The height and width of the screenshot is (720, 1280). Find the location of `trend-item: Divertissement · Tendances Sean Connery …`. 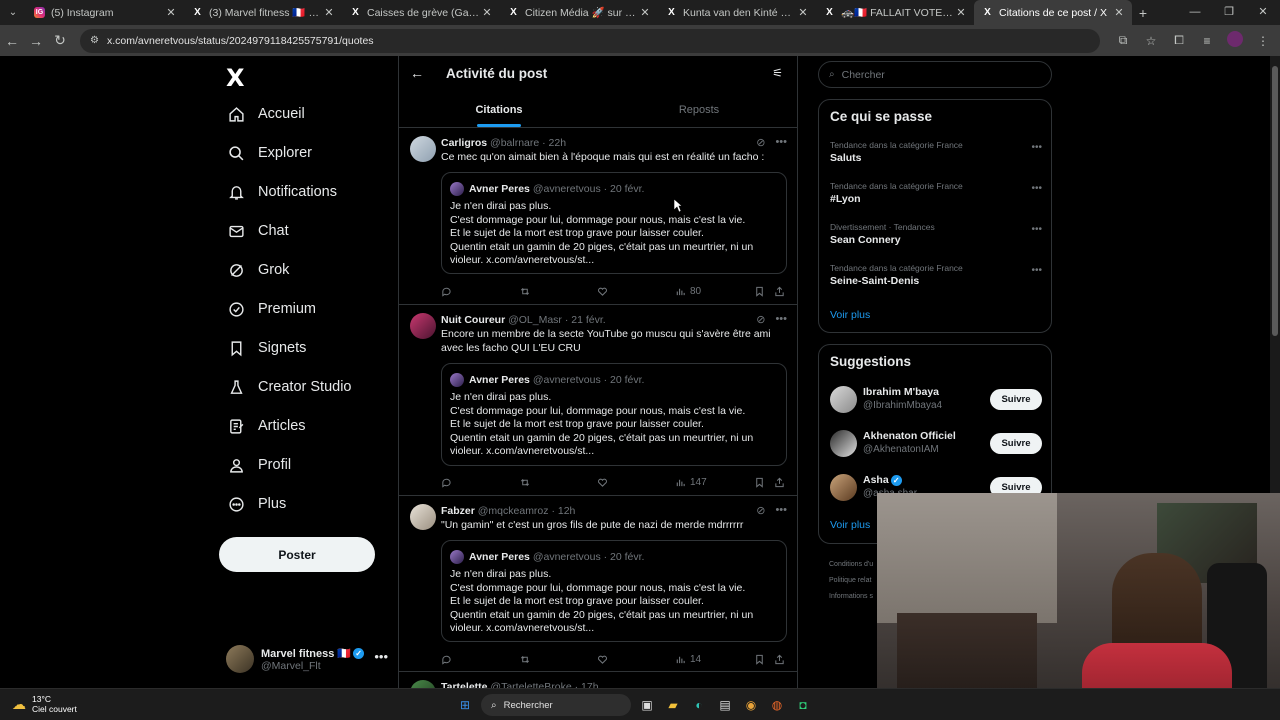

trend-item: Divertissement · Tendances Sean Connery … is located at coordinates (936, 234).